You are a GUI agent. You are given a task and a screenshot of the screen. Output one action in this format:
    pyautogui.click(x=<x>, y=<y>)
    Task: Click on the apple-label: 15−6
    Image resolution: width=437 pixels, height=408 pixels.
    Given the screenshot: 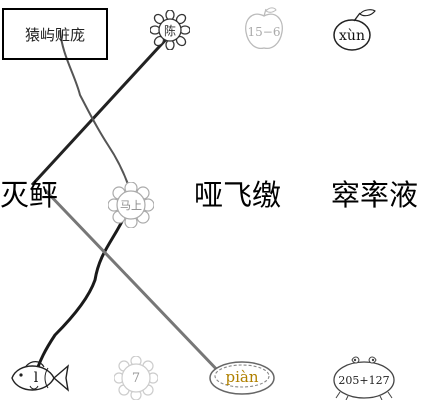 What is the action you would take?
    pyautogui.click(x=264, y=32)
    